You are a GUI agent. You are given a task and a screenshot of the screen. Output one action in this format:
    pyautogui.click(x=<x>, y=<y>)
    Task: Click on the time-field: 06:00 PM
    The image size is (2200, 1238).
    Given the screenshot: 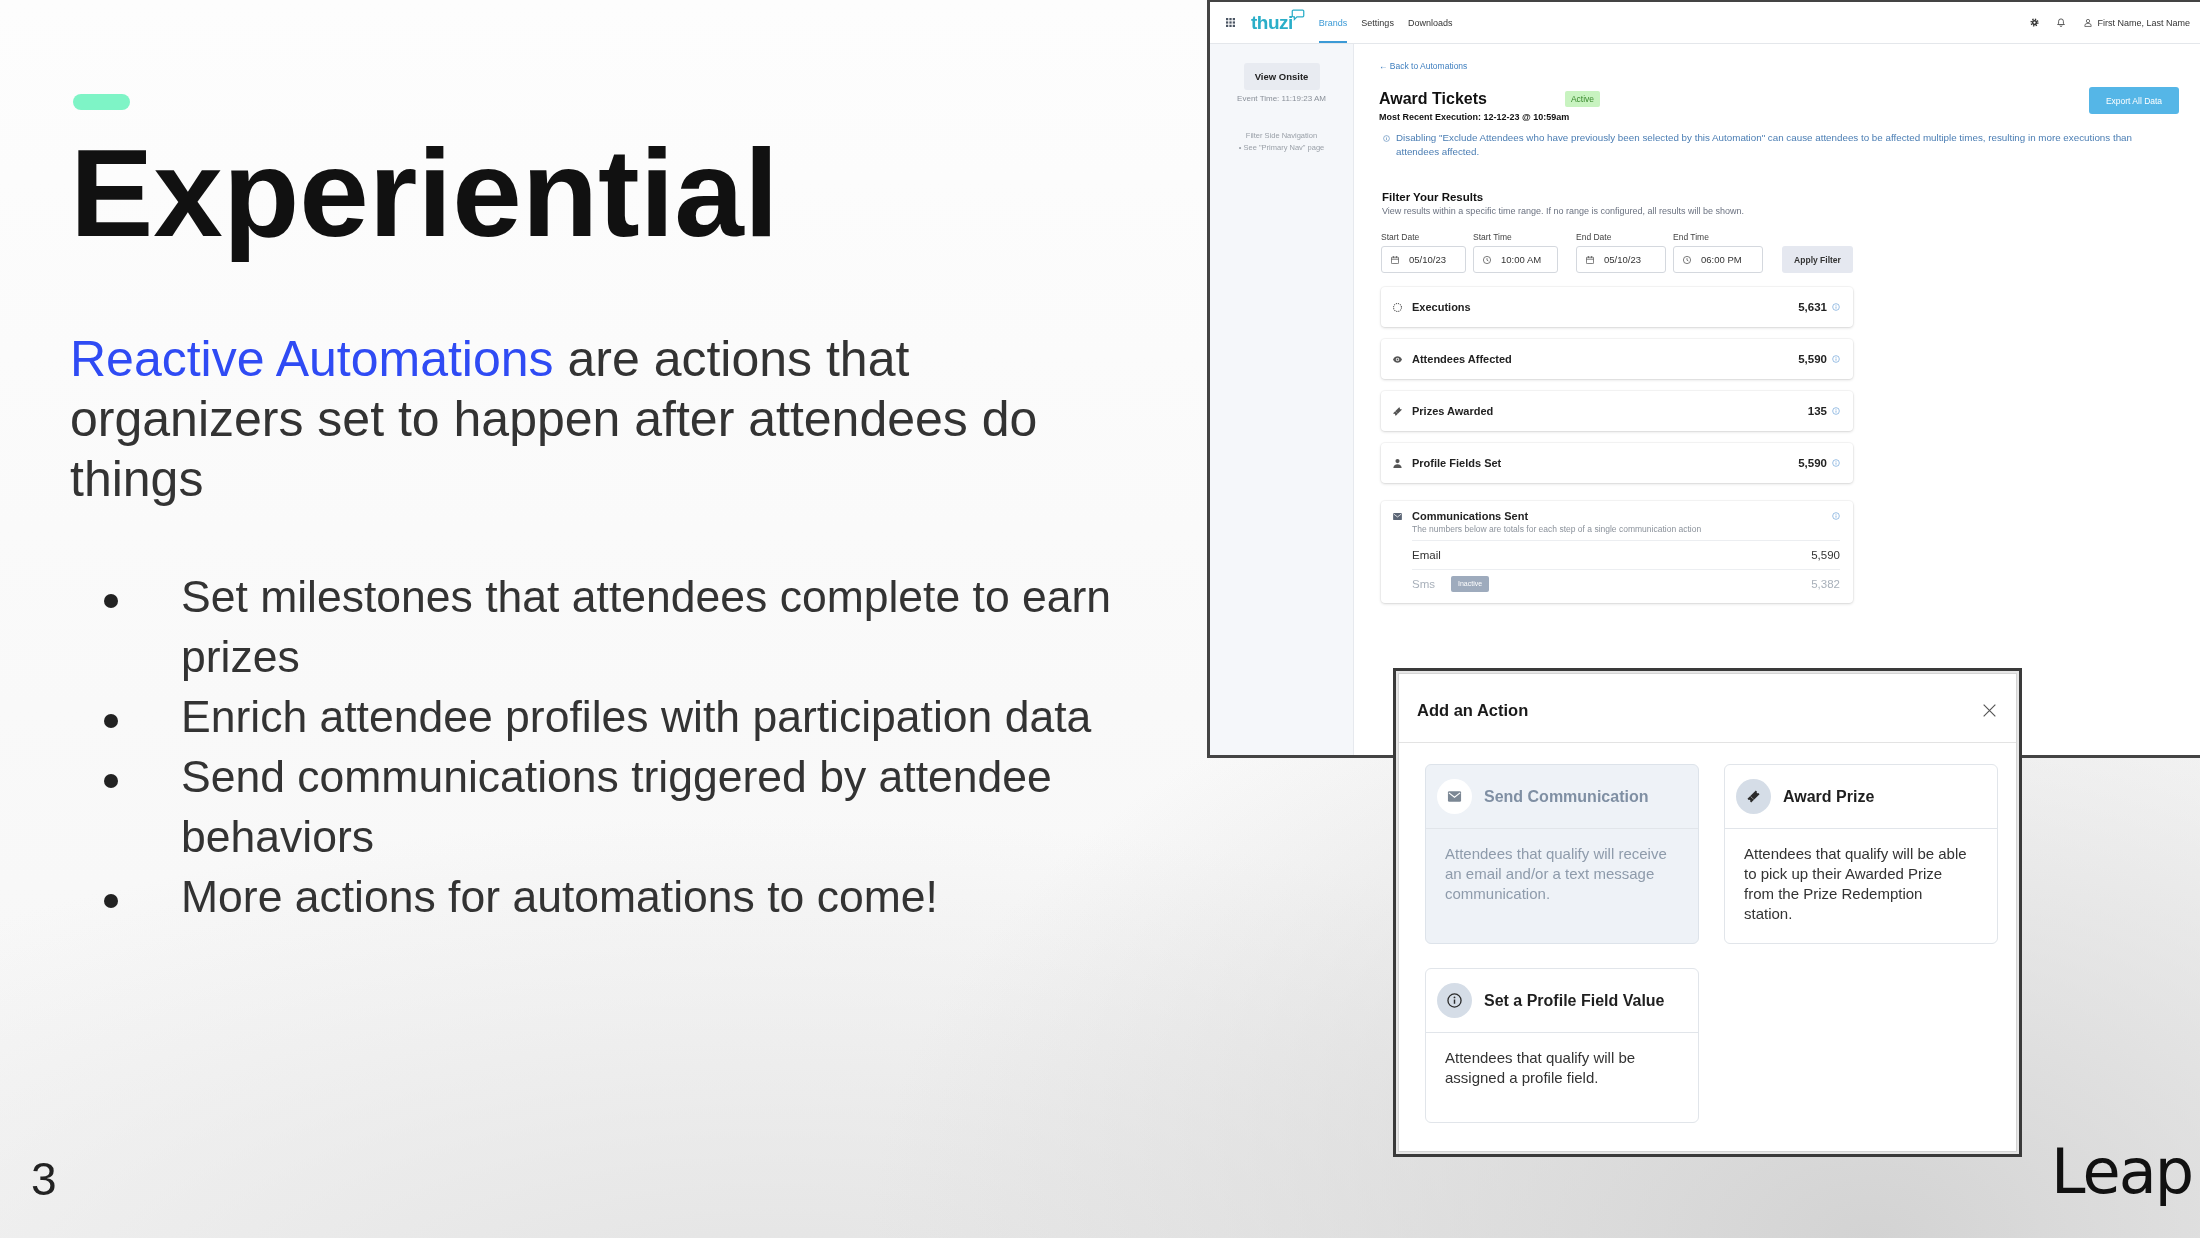 What is the action you would take?
    pyautogui.click(x=1718, y=259)
    